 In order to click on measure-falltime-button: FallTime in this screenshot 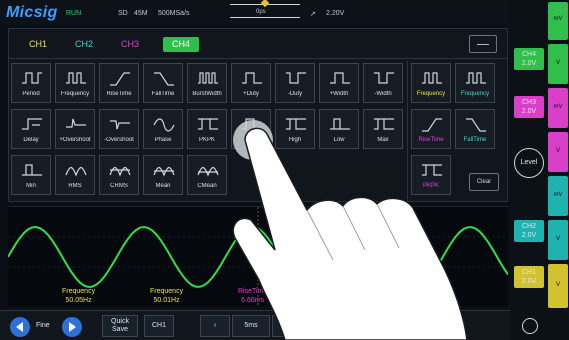, I will do `click(163, 83)`.